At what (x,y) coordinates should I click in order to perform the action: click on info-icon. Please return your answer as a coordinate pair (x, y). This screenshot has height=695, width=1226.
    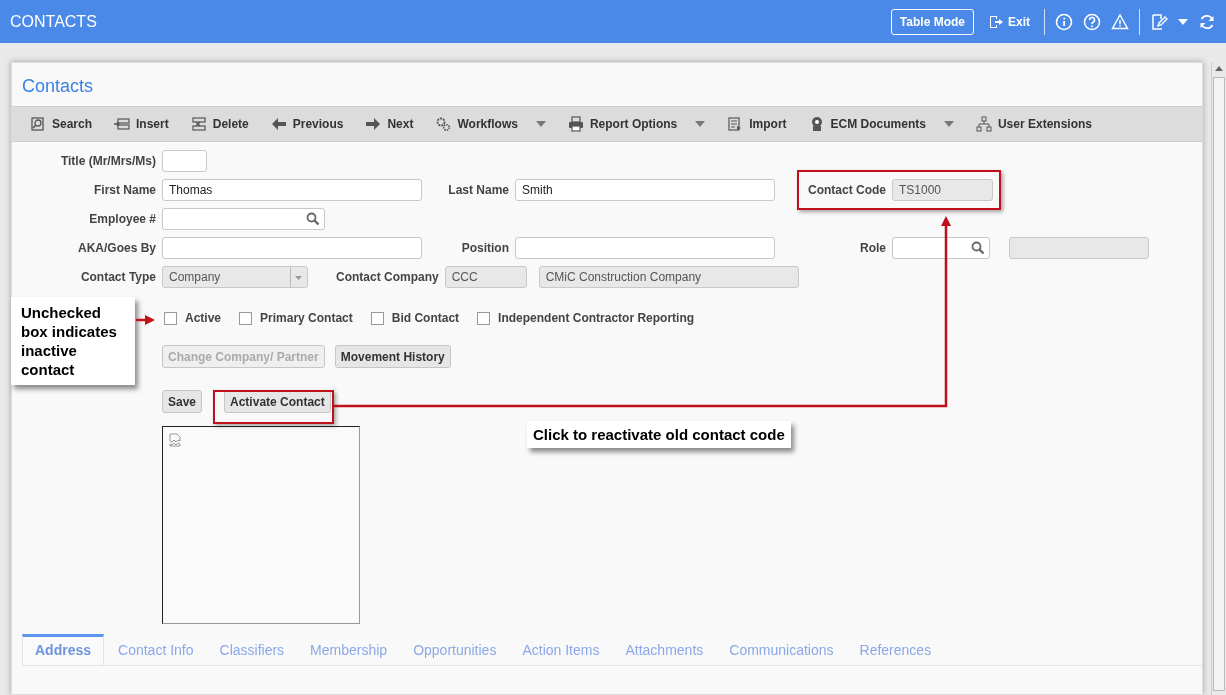
    Looking at the image, I should click on (1064, 21).